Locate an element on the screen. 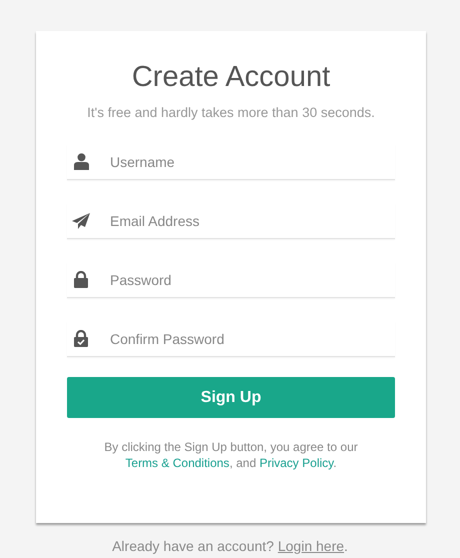 This screenshot has height=558, width=460. padlock-check-icon is located at coordinates (81, 338).